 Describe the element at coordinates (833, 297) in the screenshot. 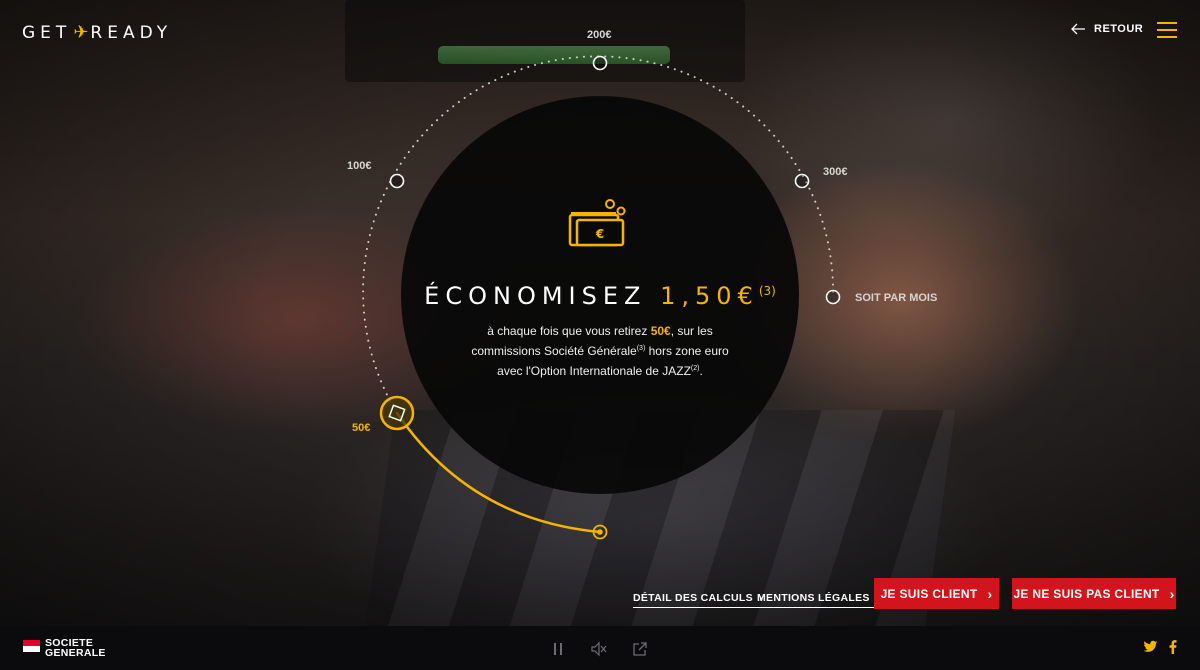

I see `dial-node-monthly` at that location.